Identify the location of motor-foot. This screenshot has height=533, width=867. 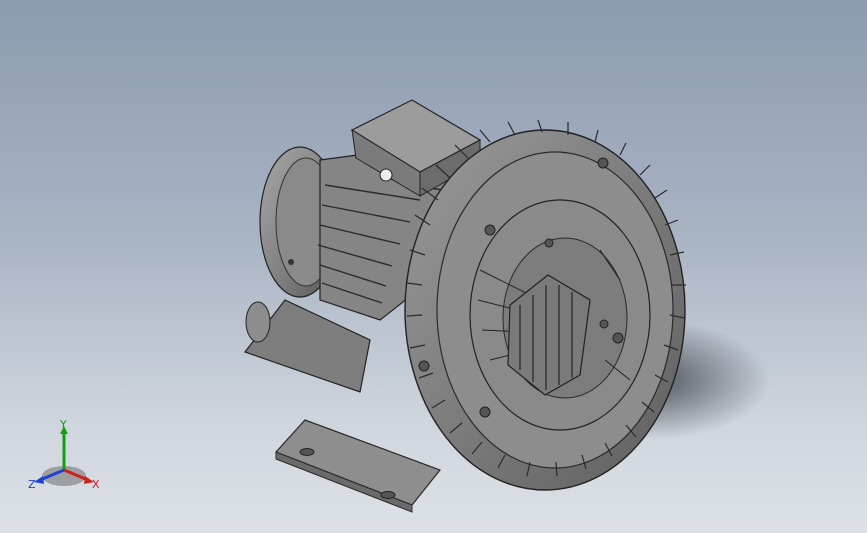
(307, 346).